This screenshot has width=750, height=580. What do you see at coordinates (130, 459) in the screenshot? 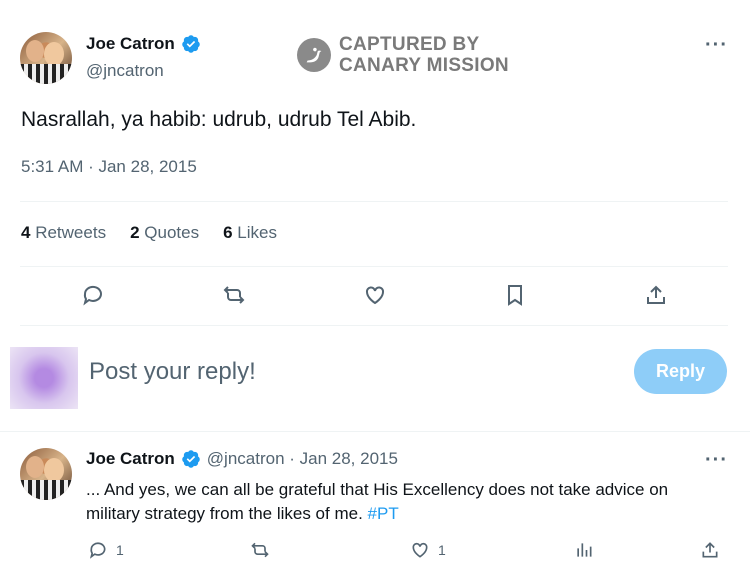
I see `reply-author-name: Joe Catron` at bounding box center [130, 459].